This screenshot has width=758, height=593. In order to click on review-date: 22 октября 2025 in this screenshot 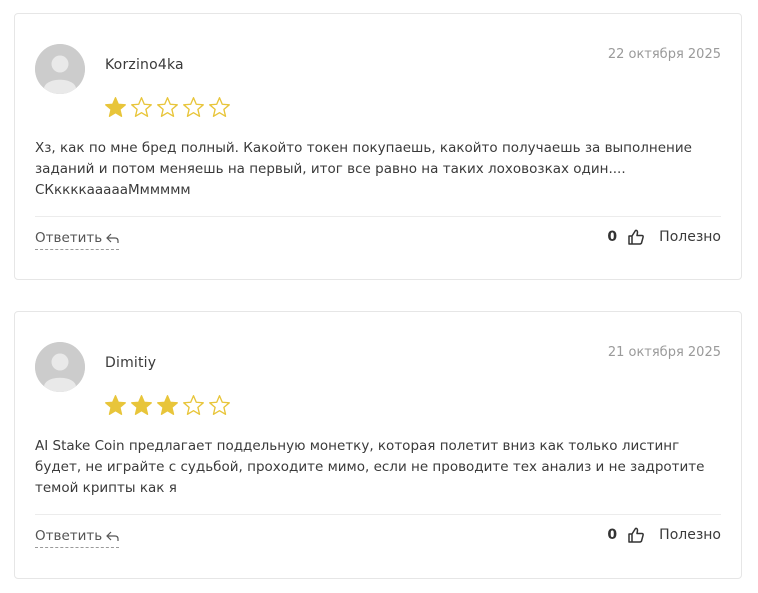, I will do `click(664, 54)`.